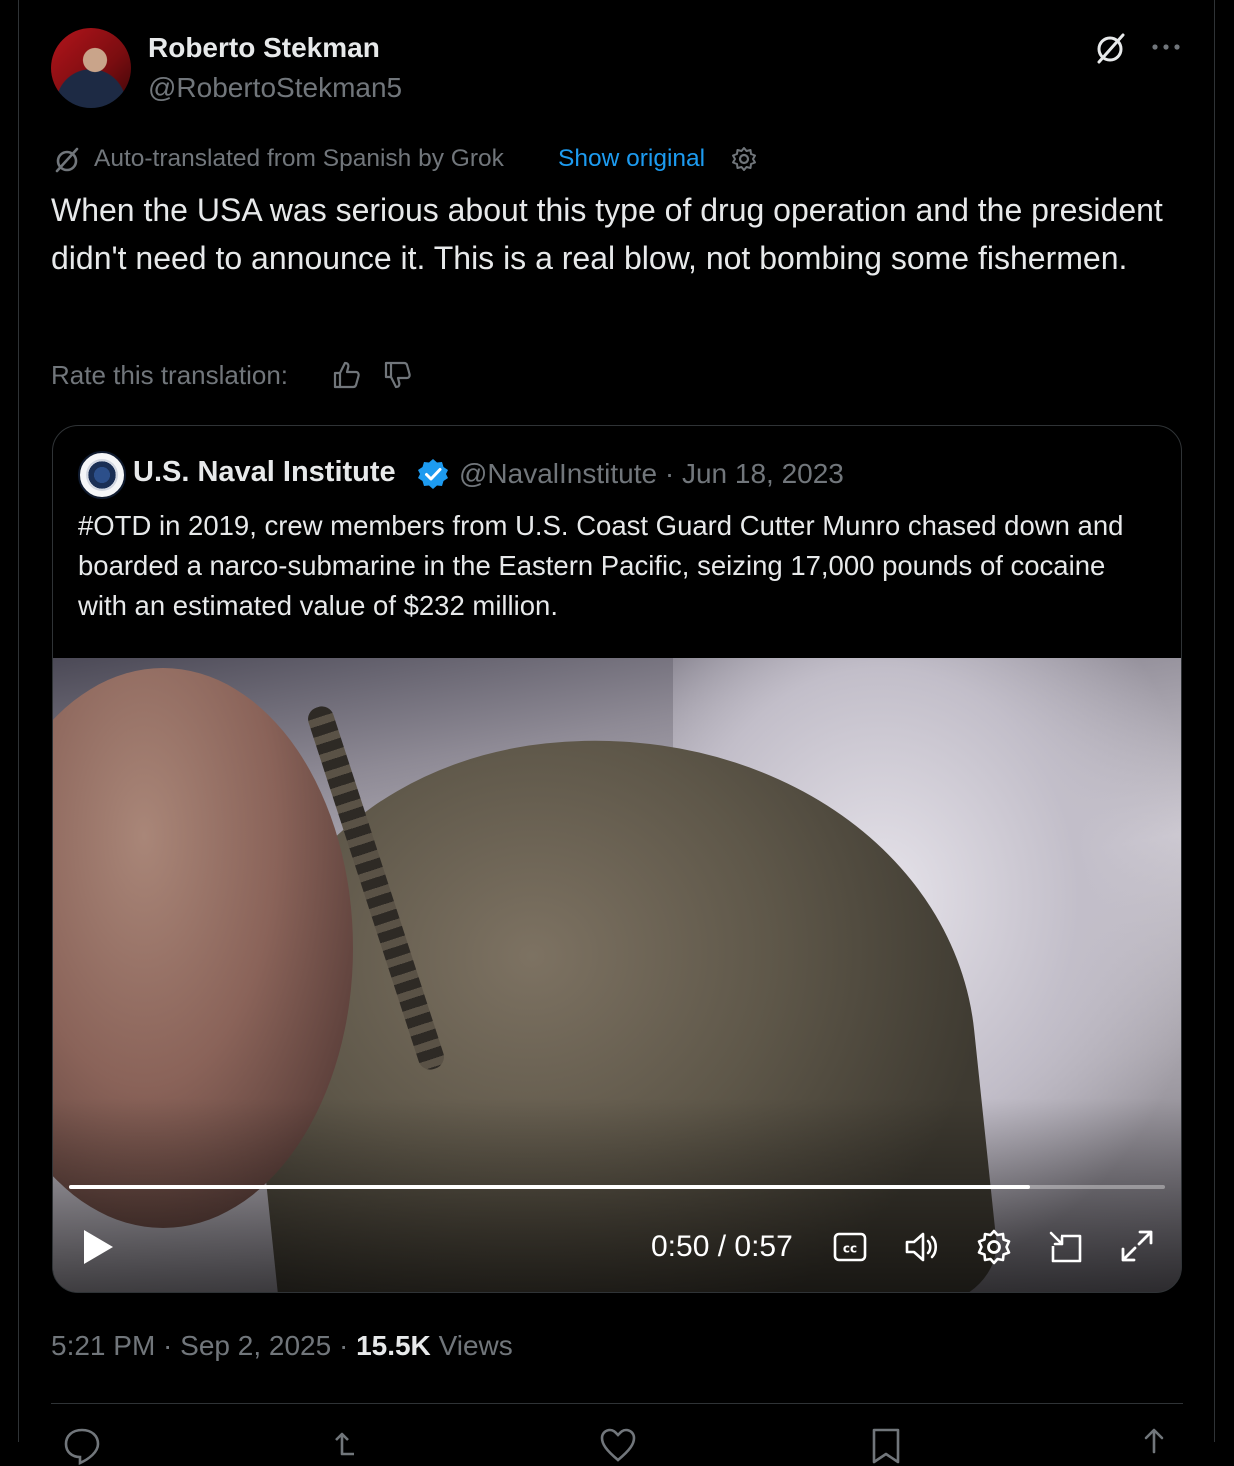 This screenshot has height=1466, width=1234. I want to click on views-count: 15.5K, so click(393, 1345).